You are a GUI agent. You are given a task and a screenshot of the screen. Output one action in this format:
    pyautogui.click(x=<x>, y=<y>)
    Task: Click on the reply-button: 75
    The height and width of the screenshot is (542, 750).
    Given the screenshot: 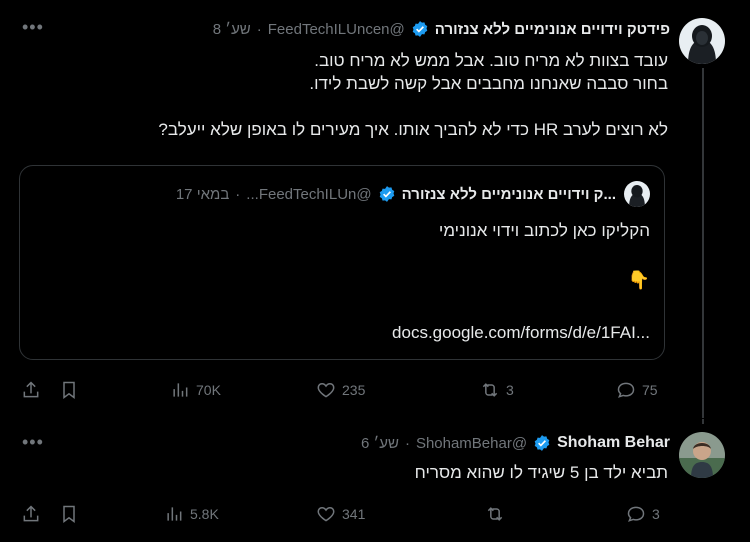 What is the action you would take?
    pyautogui.click(x=637, y=390)
    